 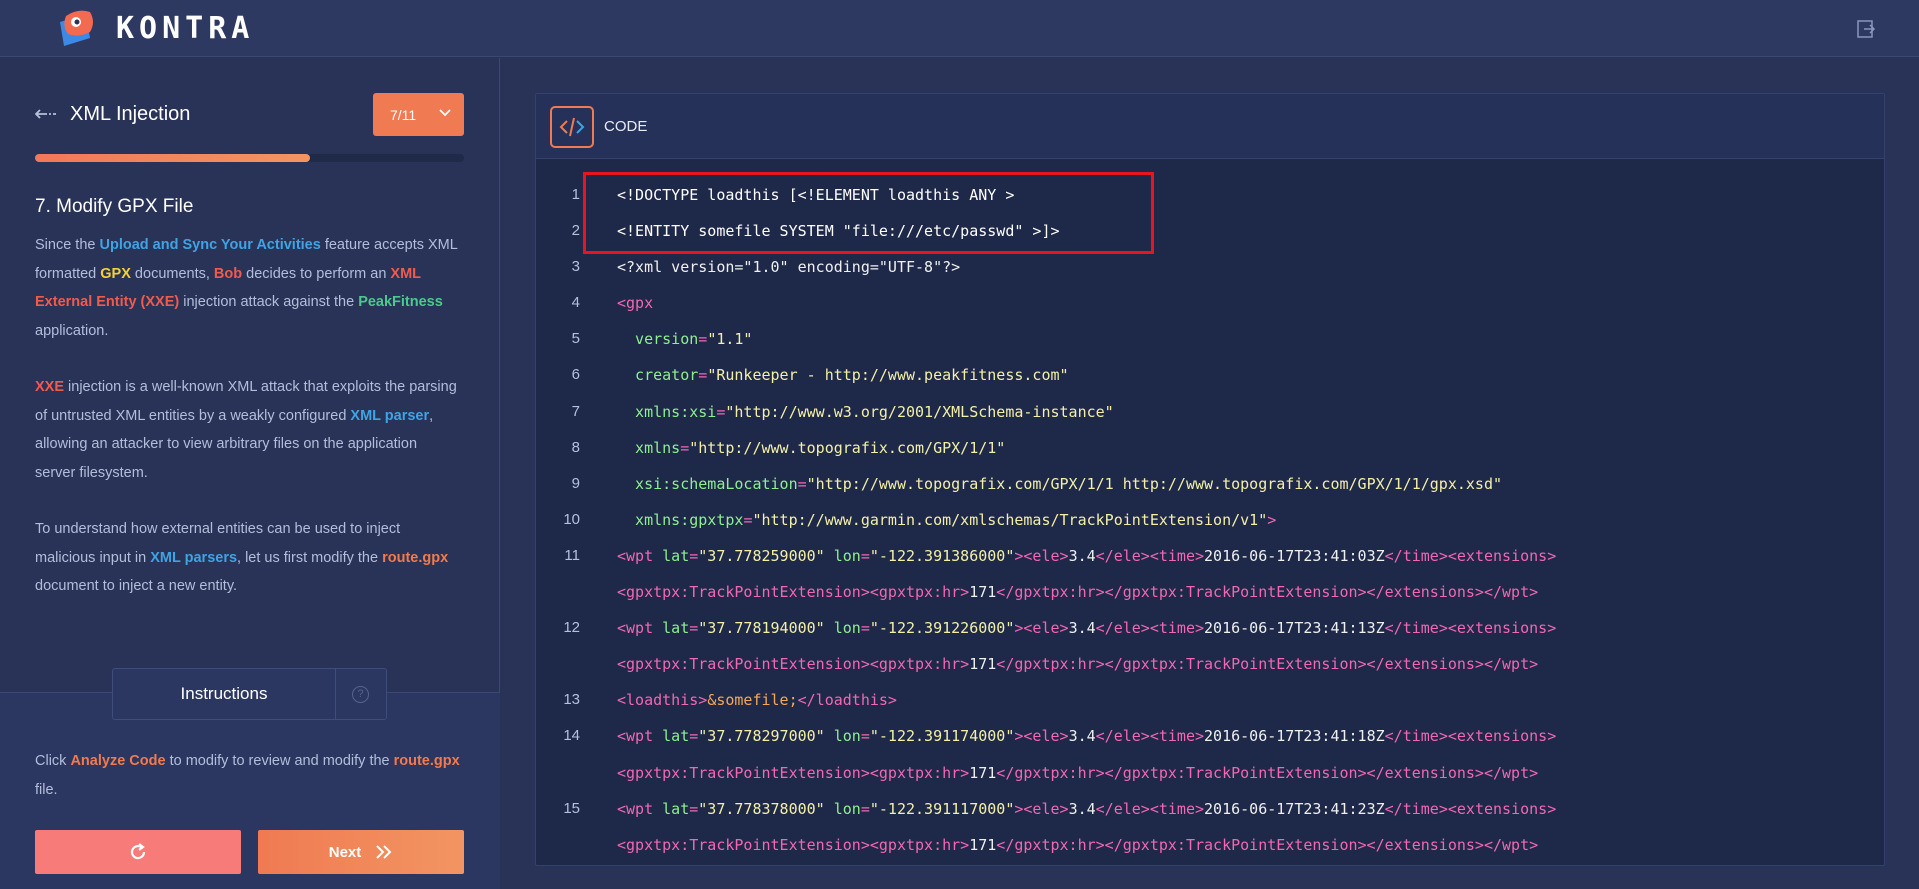 I want to click on feature-name: Upload and Sync Your Activities, so click(x=210, y=245).